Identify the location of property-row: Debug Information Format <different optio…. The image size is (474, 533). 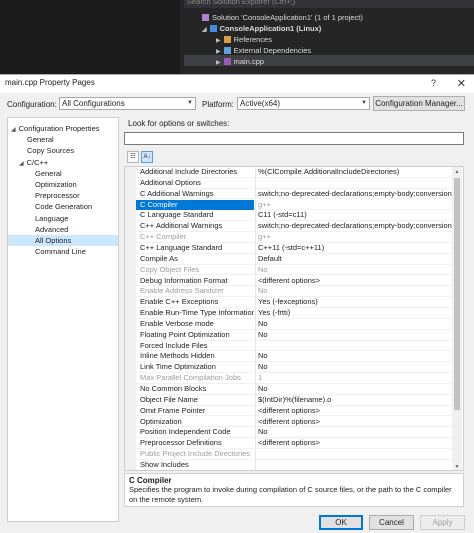
(295, 281).